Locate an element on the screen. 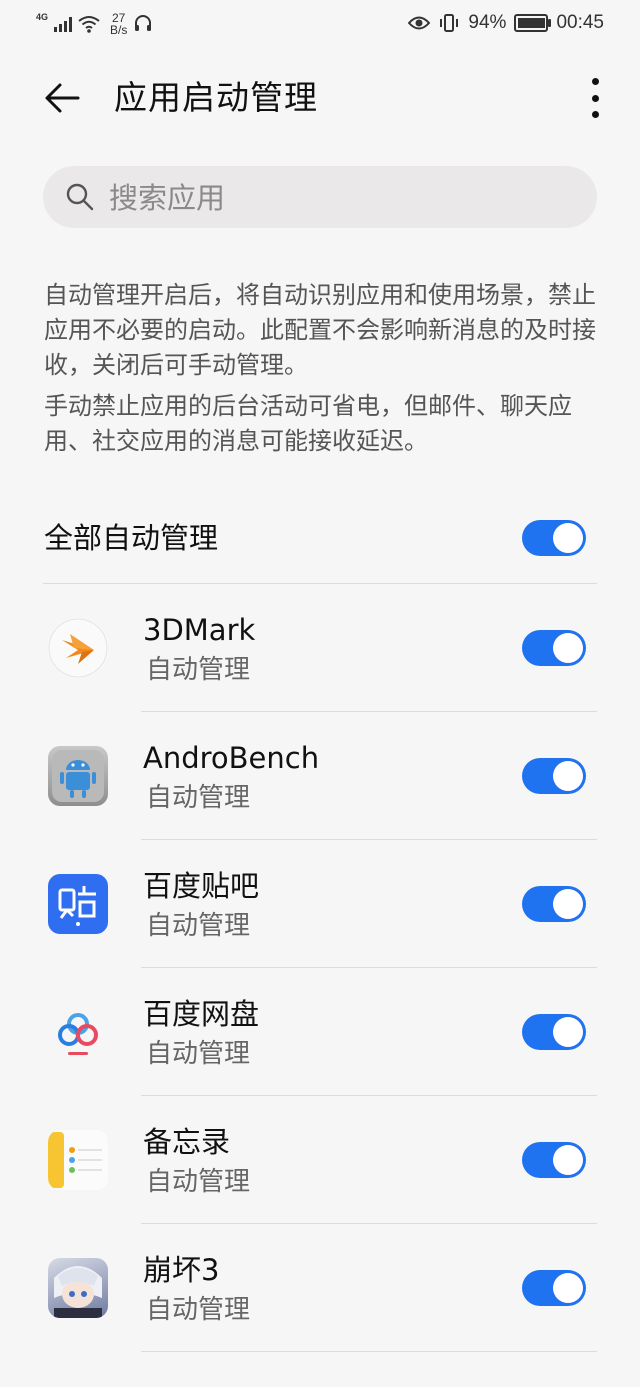 The image size is (640, 1387). app-row-baidu-tieba: 百度贴吧 自动管理 is located at coordinates (320, 904).